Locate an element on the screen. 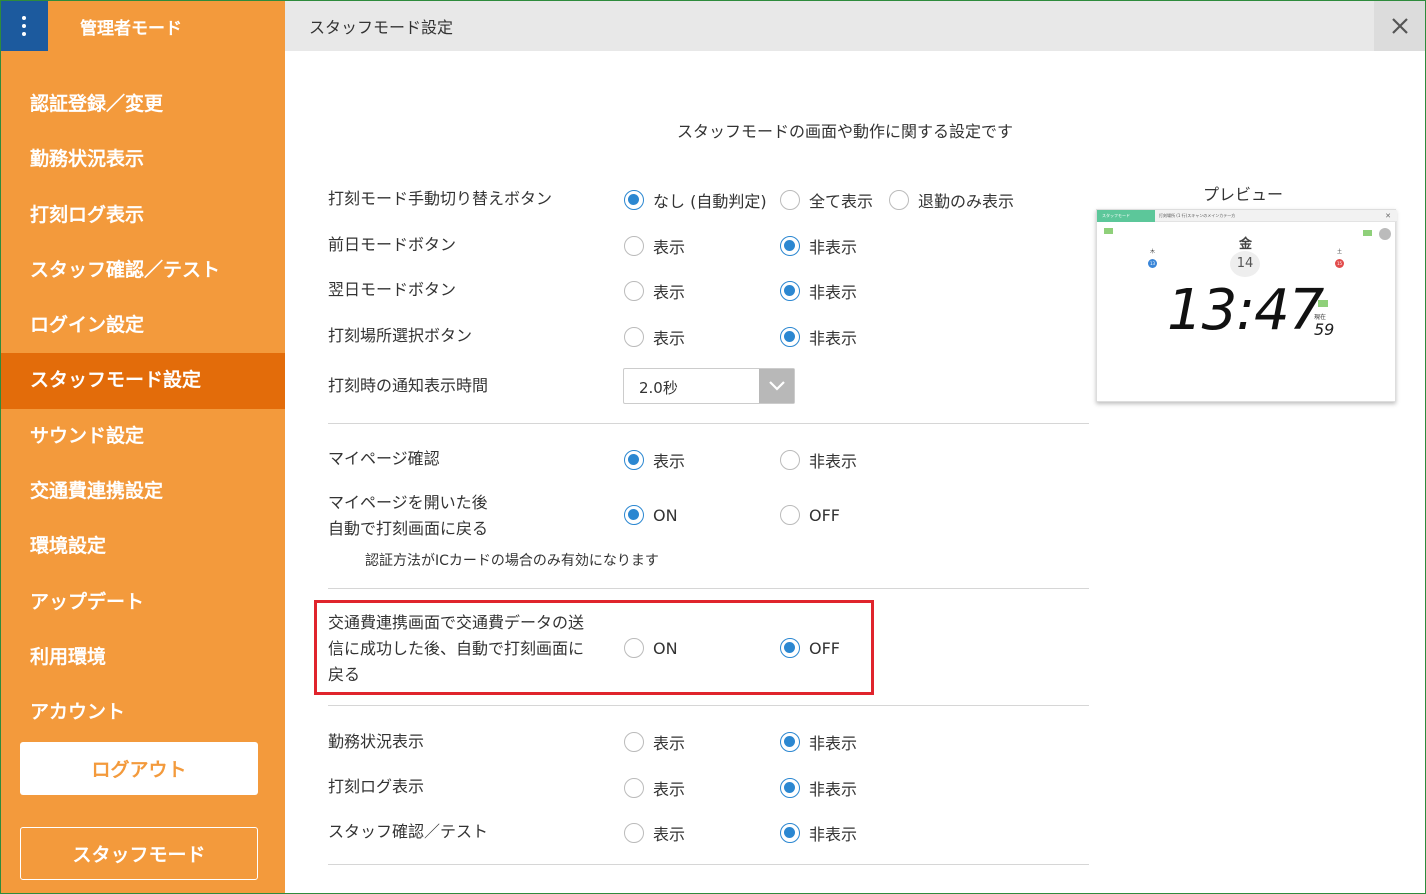 The image size is (1426, 894). sidebar-item-staff-check: スタッフ確認／テスト is located at coordinates (142, 270).